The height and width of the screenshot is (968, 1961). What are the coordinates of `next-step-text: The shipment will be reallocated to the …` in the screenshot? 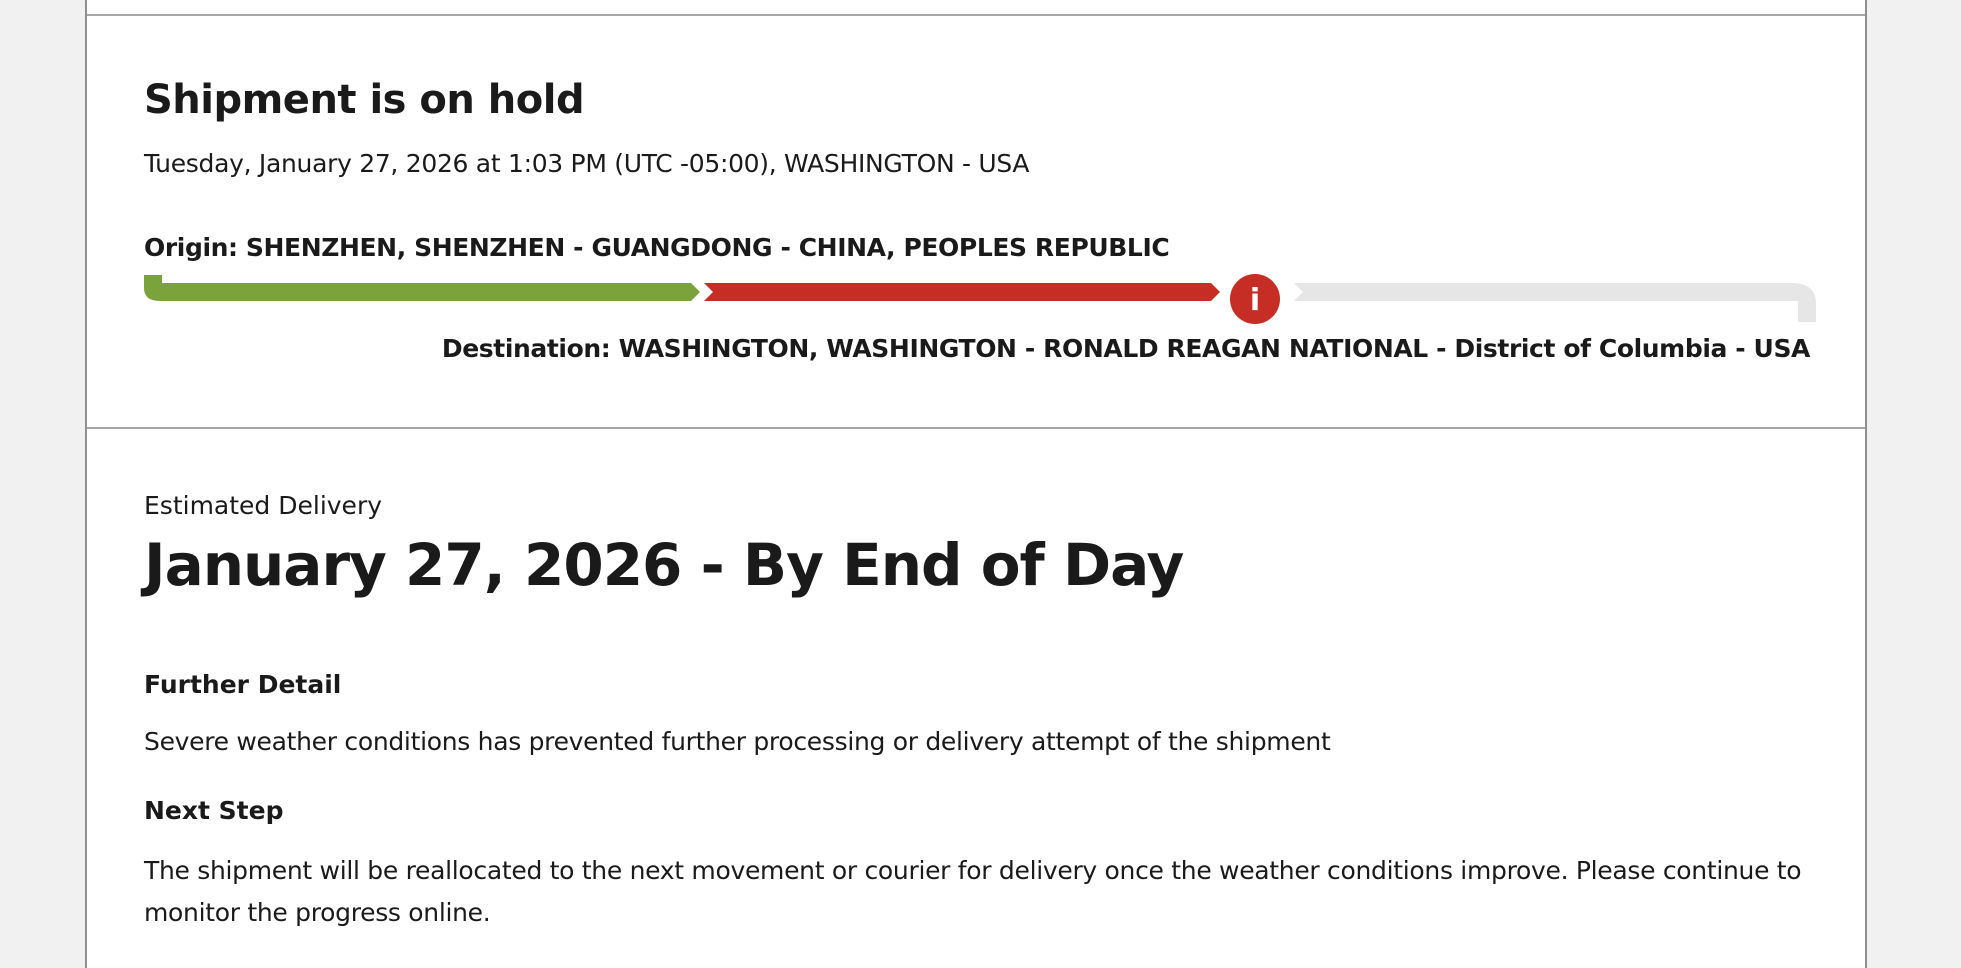 It's located at (973, 891).